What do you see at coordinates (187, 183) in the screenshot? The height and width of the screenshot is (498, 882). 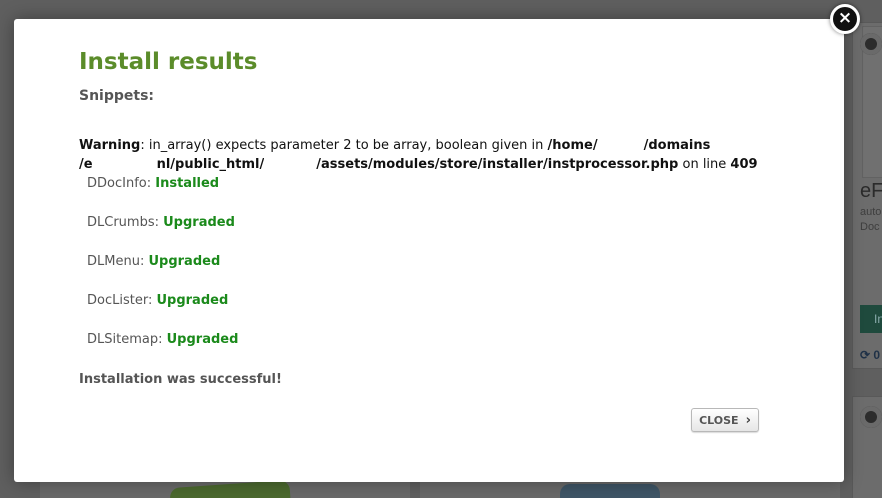 I see `result-status: Installed` at bounding box center [187, 183].